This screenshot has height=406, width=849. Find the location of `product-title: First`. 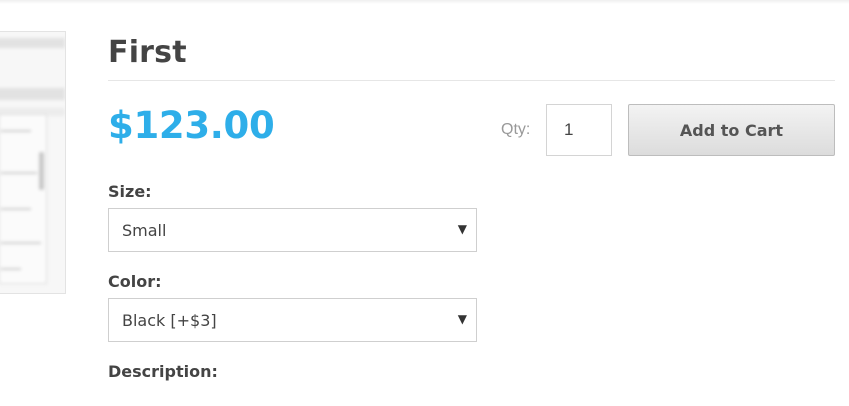

product-title: First is located at coordinates (147, 52).